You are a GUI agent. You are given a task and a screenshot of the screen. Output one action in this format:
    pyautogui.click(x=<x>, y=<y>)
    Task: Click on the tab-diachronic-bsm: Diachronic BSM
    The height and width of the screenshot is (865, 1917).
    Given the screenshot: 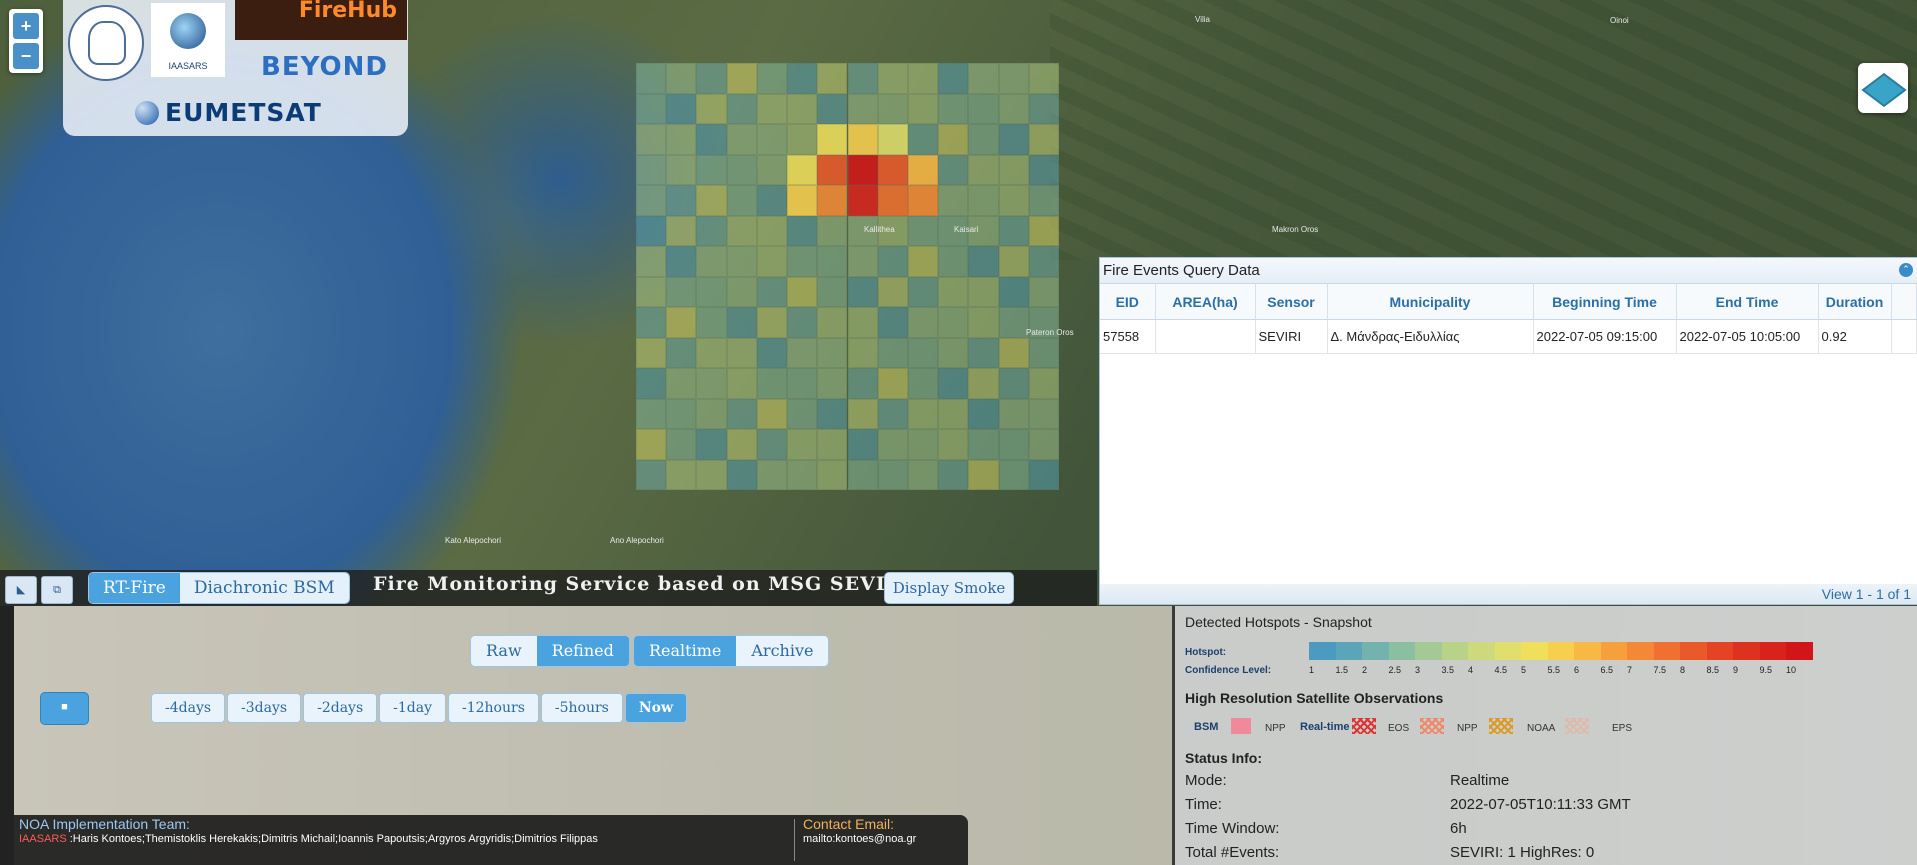 What is the action you would take?
    pyautogui.click(x=264, y=588)
    